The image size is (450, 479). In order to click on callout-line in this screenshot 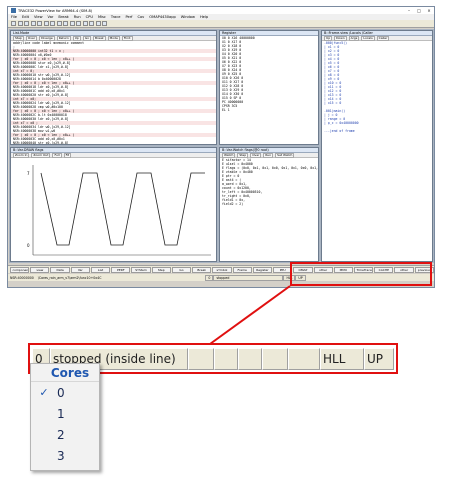, I will do `click(250, 315)`.